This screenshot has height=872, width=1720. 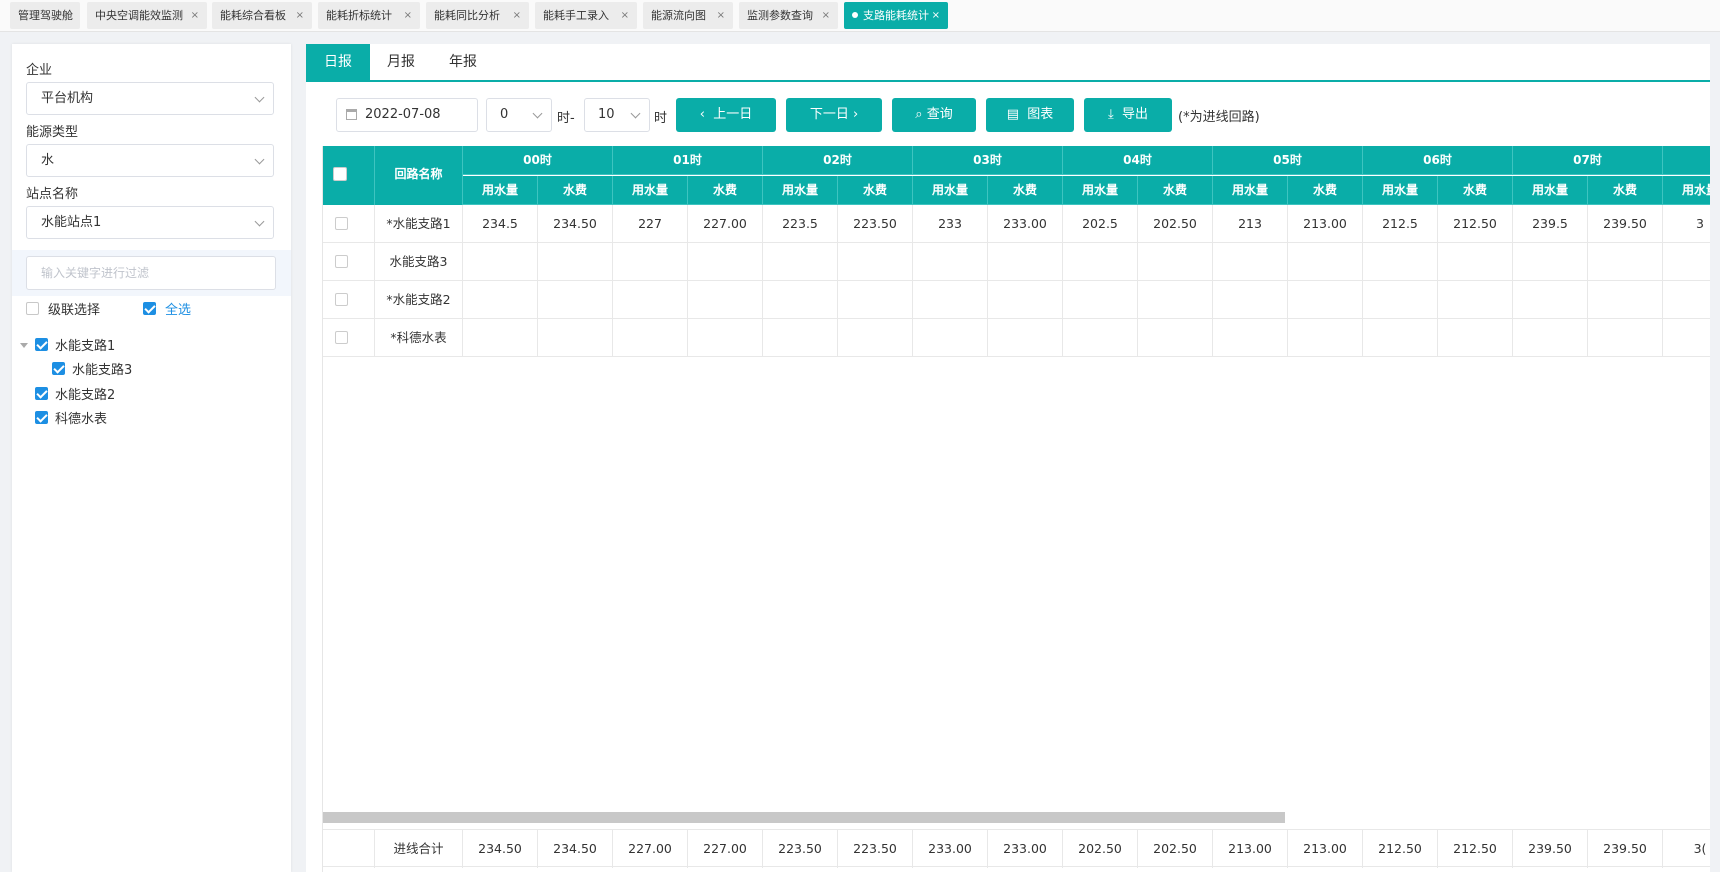 What do you see at coordinates (617, 115) in the screenshot?
I see `end-hour-select: 10` at bounding box center [617, 115].